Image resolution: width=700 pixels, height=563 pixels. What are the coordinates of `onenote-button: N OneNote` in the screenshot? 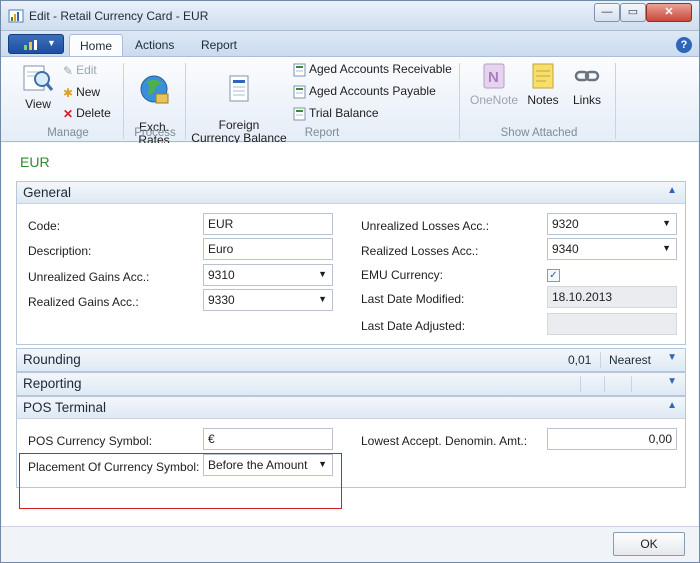 It's located at (494, 84).